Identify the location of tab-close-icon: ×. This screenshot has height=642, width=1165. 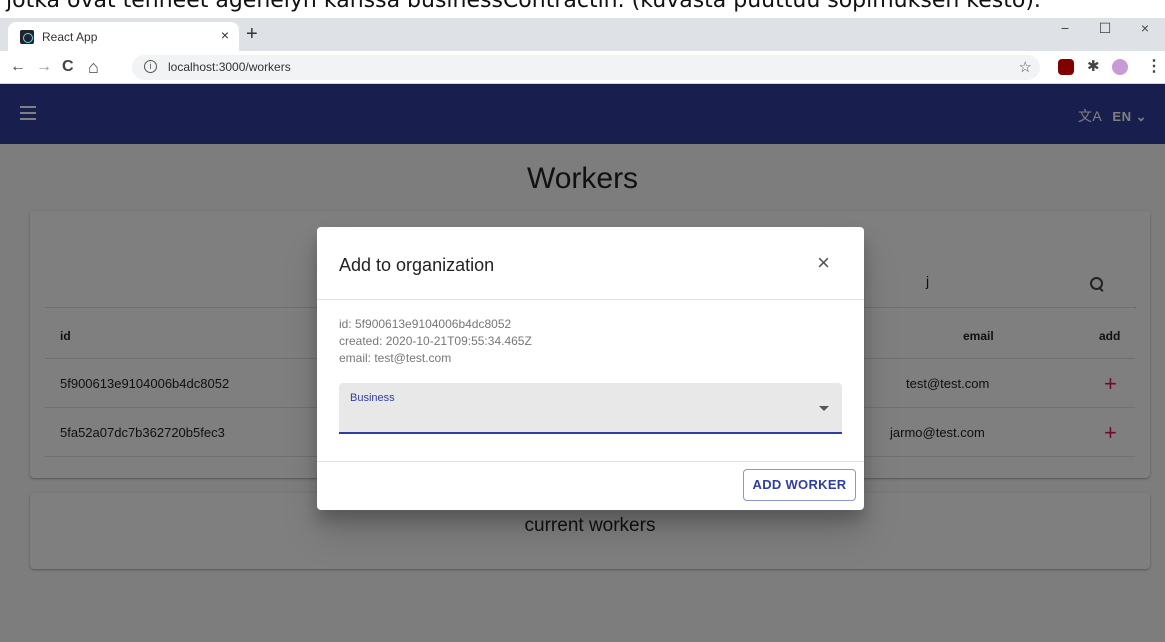
(225, 35).